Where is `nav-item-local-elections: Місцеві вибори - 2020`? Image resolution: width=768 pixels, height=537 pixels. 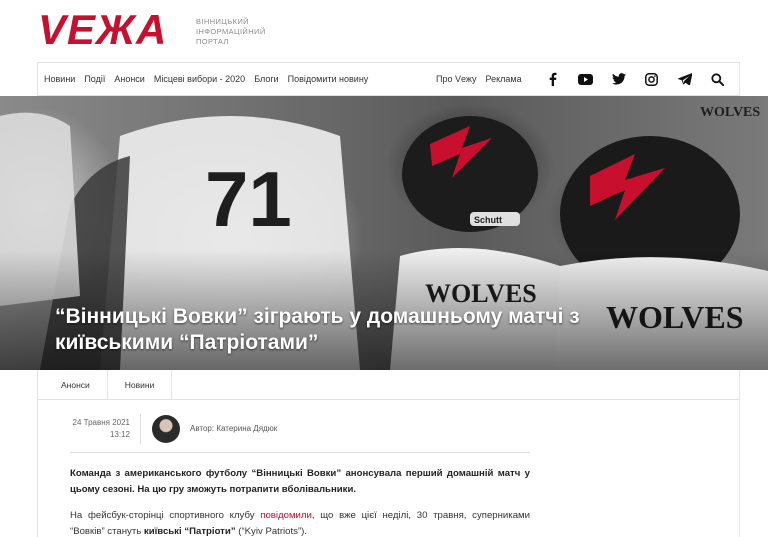
nav-item-local-elections: Місцеві вибори - 2020 is located at coordinates (199, 79).